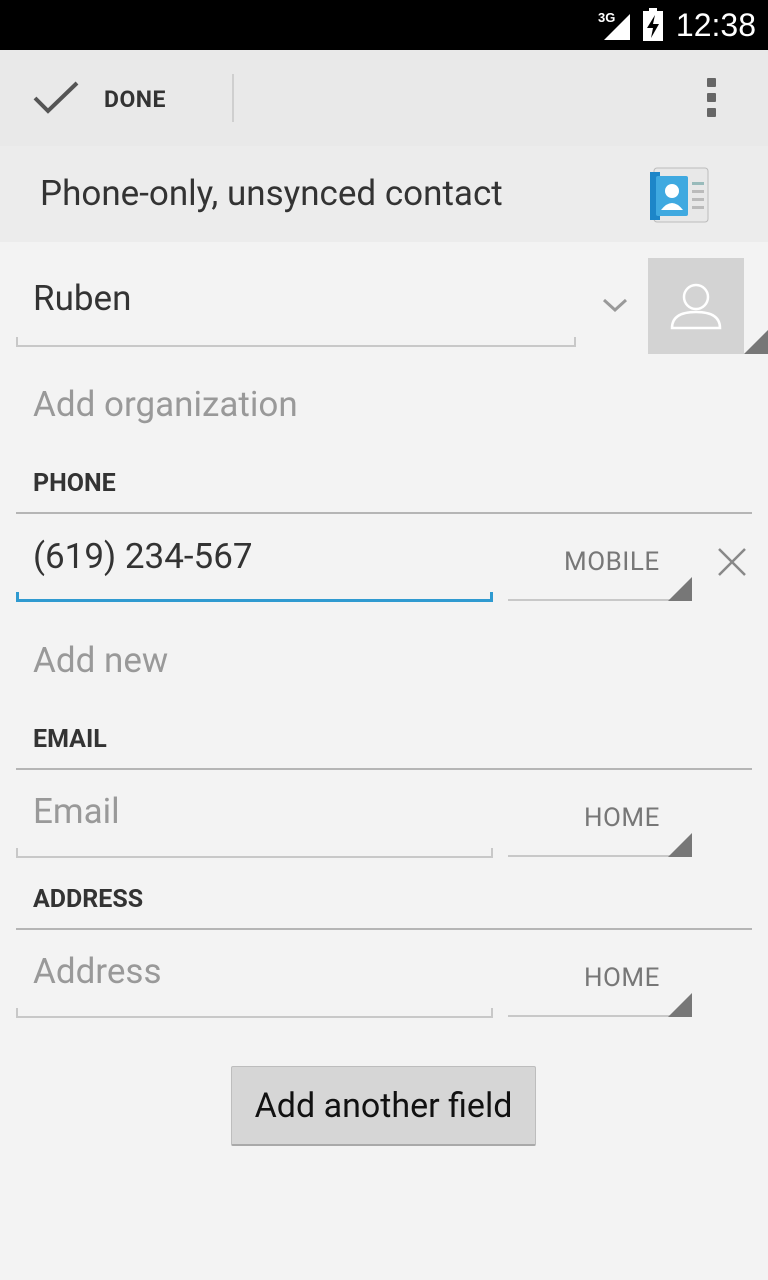 The height and width of the screenshot is (1280, 768). What do you see at coordinates (600, 856) in the screenshot?
I see `email-type-underline` at bounding box center [600, 856].